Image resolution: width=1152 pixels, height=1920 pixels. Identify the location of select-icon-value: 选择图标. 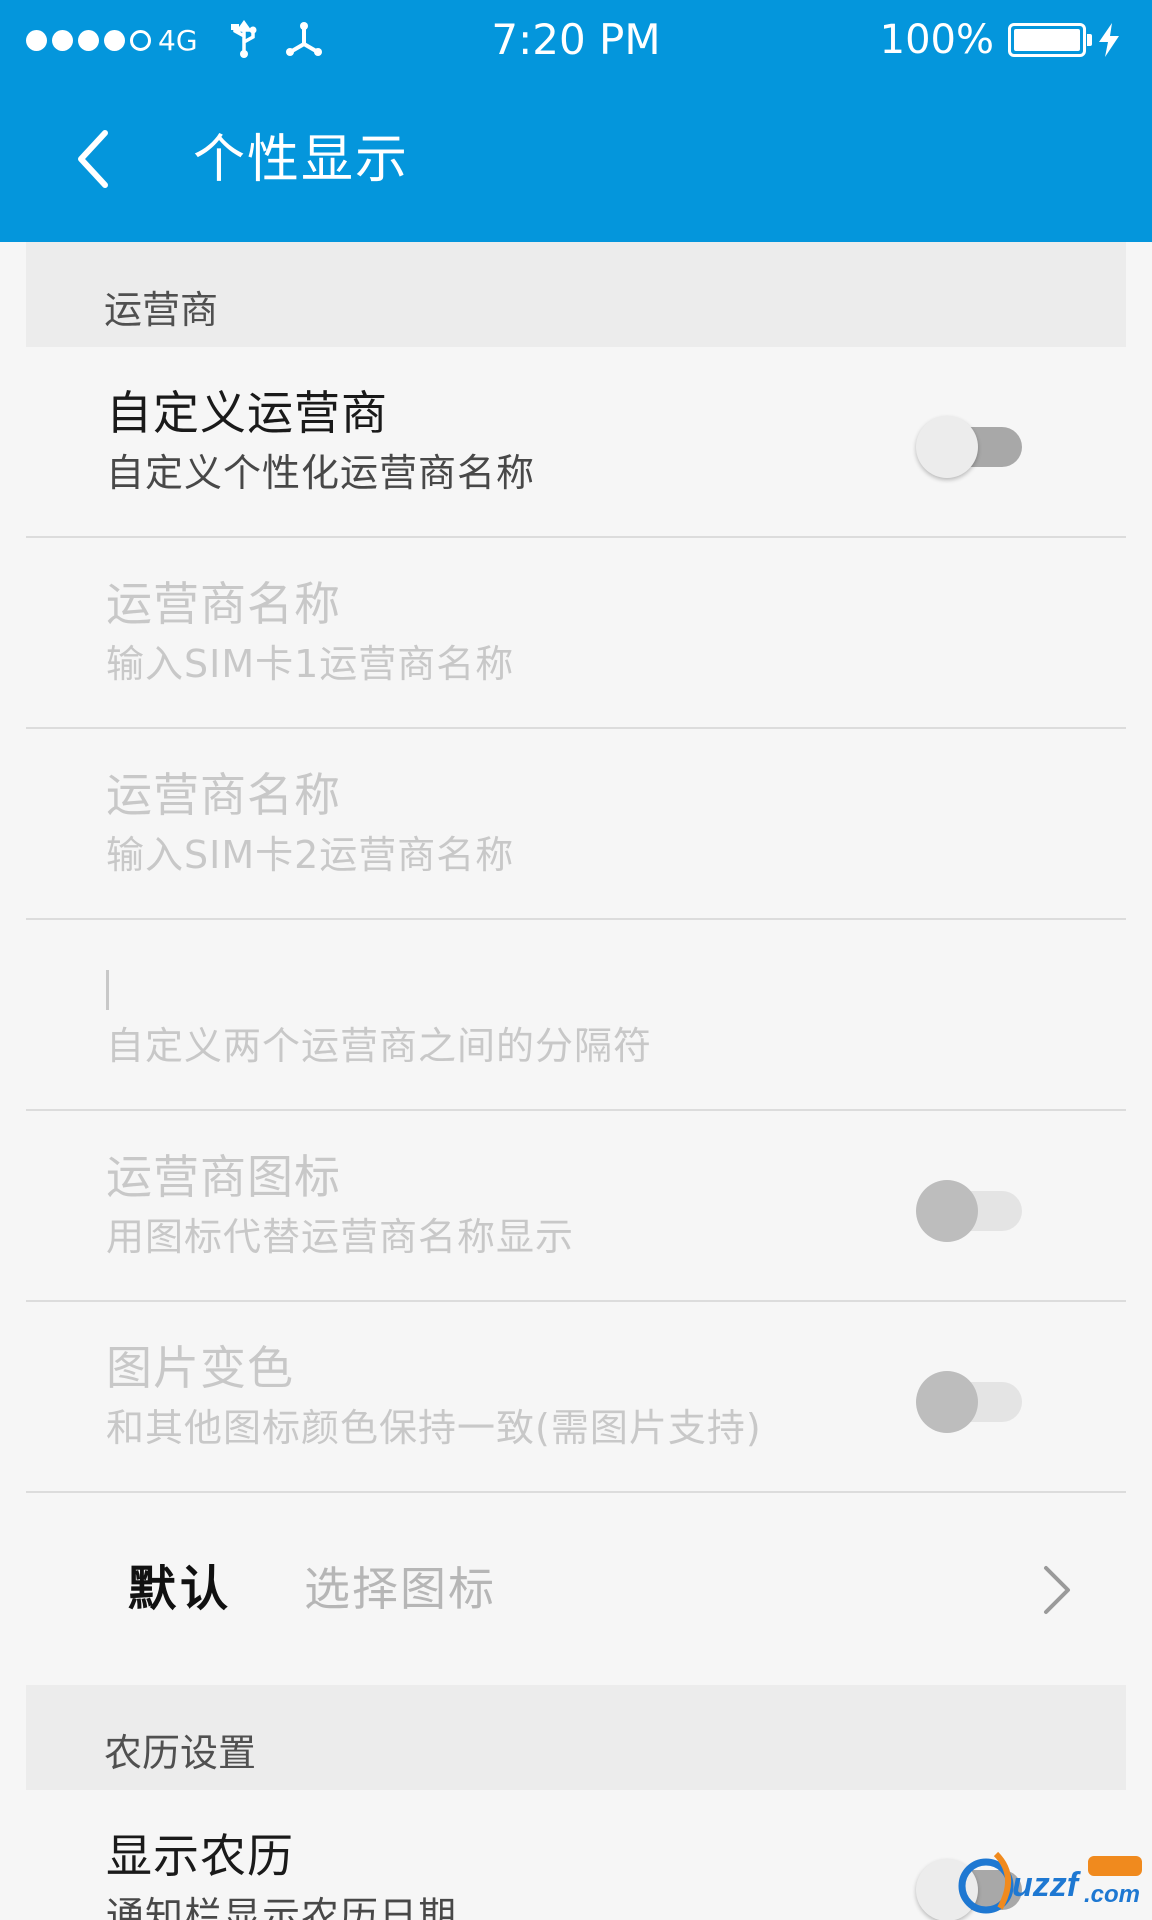
(400, 1589).